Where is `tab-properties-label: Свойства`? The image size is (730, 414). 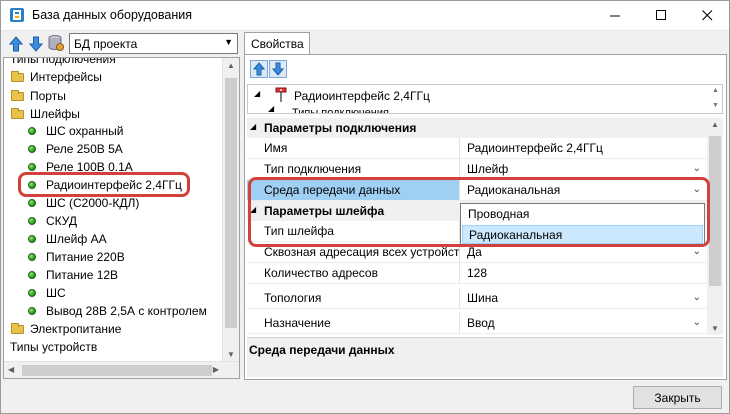
tab-properties-label: Свойства is located at coordinates (277, 44).